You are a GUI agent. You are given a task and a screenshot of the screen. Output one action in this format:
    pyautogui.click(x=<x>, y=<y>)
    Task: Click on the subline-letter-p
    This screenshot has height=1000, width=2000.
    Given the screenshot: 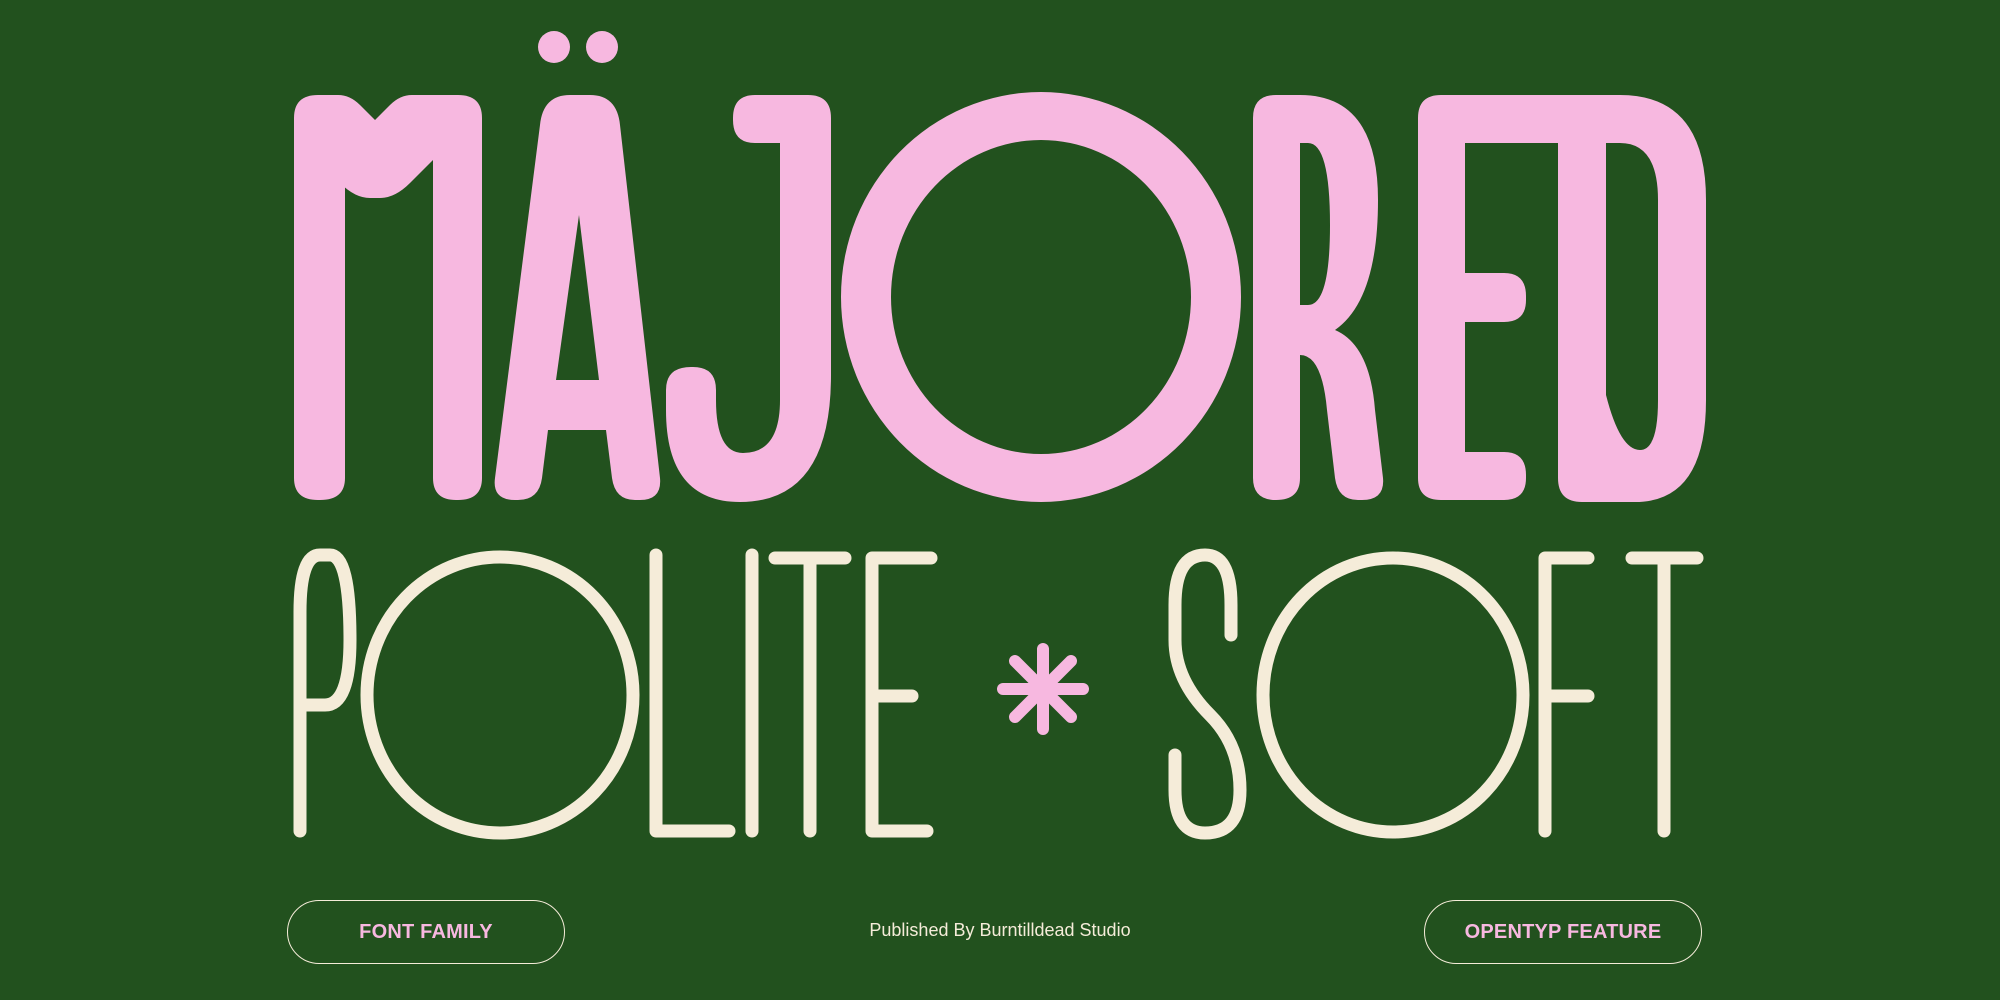 What is the action you would take?
    pyautogui.click(x=325, y=693)
    